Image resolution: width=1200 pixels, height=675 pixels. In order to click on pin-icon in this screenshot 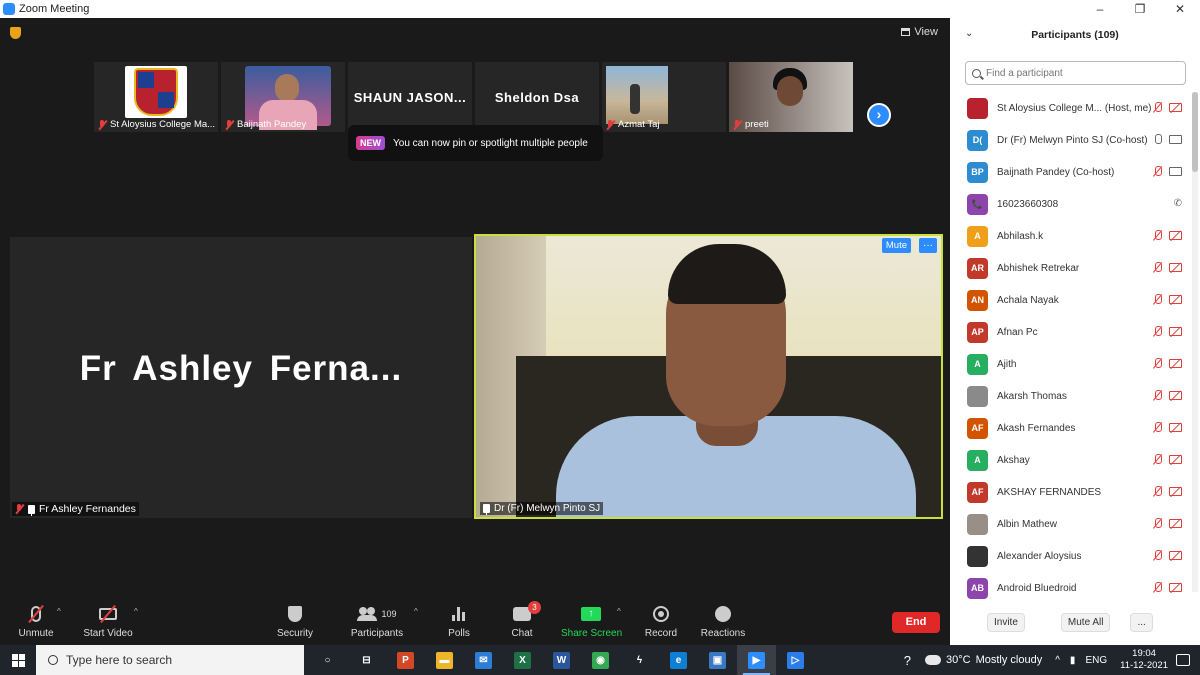, I will do `click(486, 509)`.